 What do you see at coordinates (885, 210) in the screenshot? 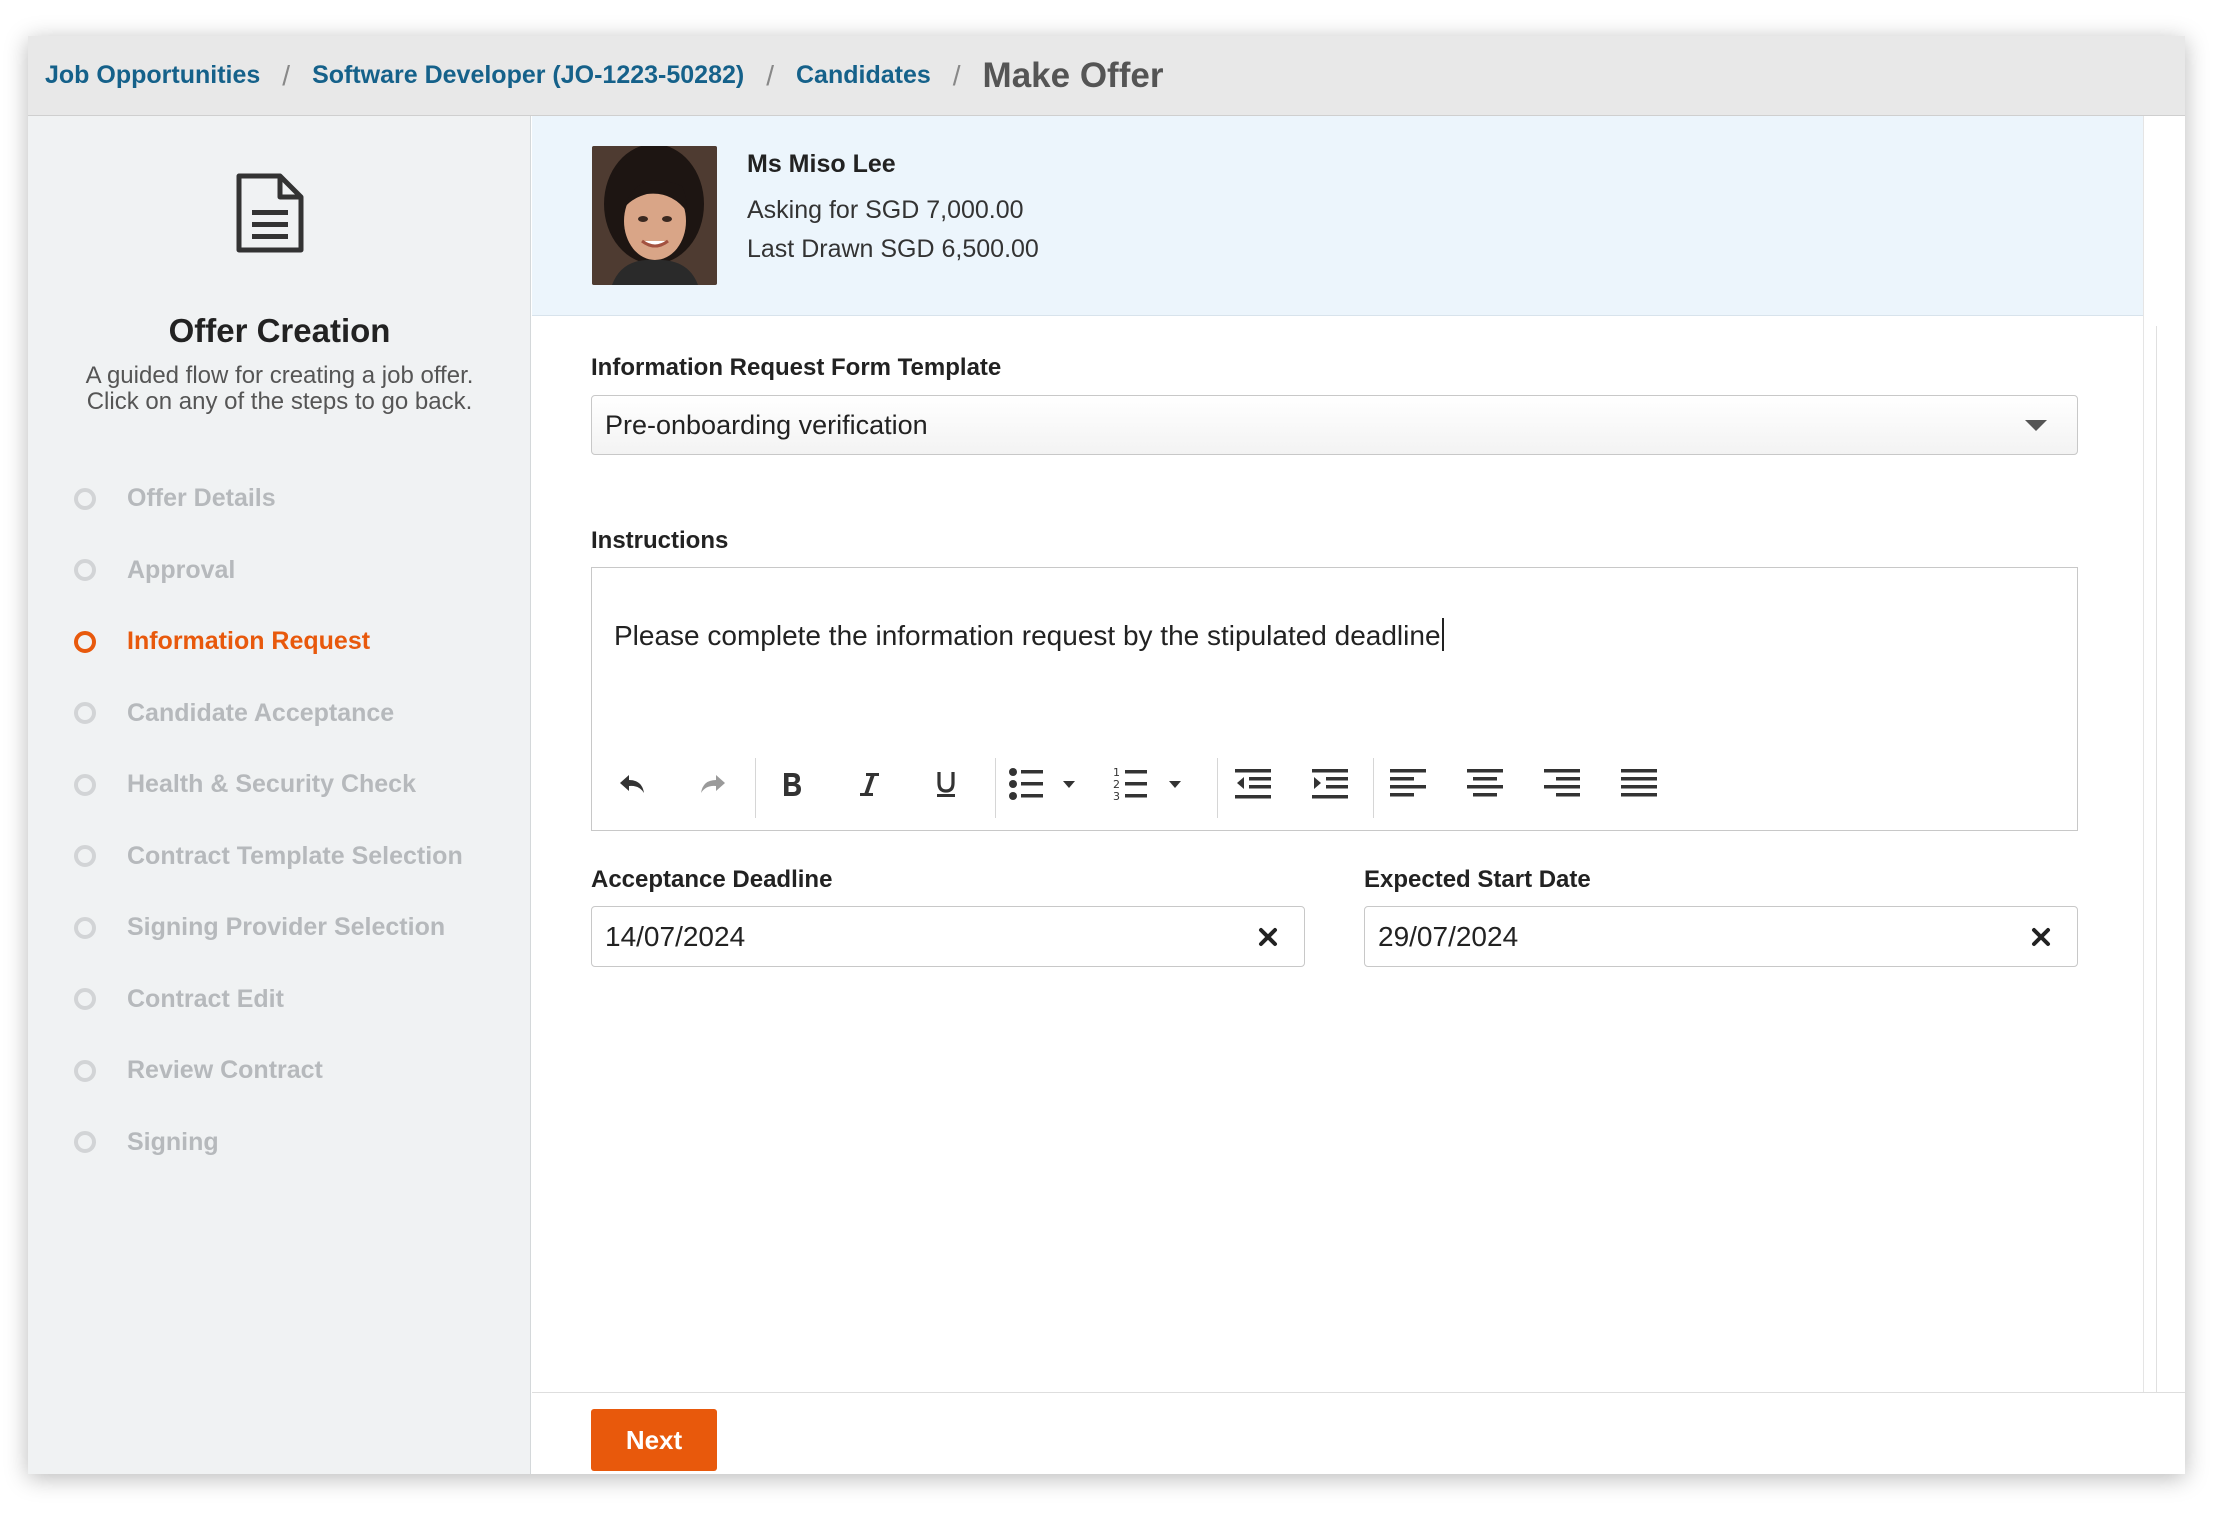
I see `candidate-asking-salary: Asking for SGD 7,000.00` at bounding box center [885, 210].